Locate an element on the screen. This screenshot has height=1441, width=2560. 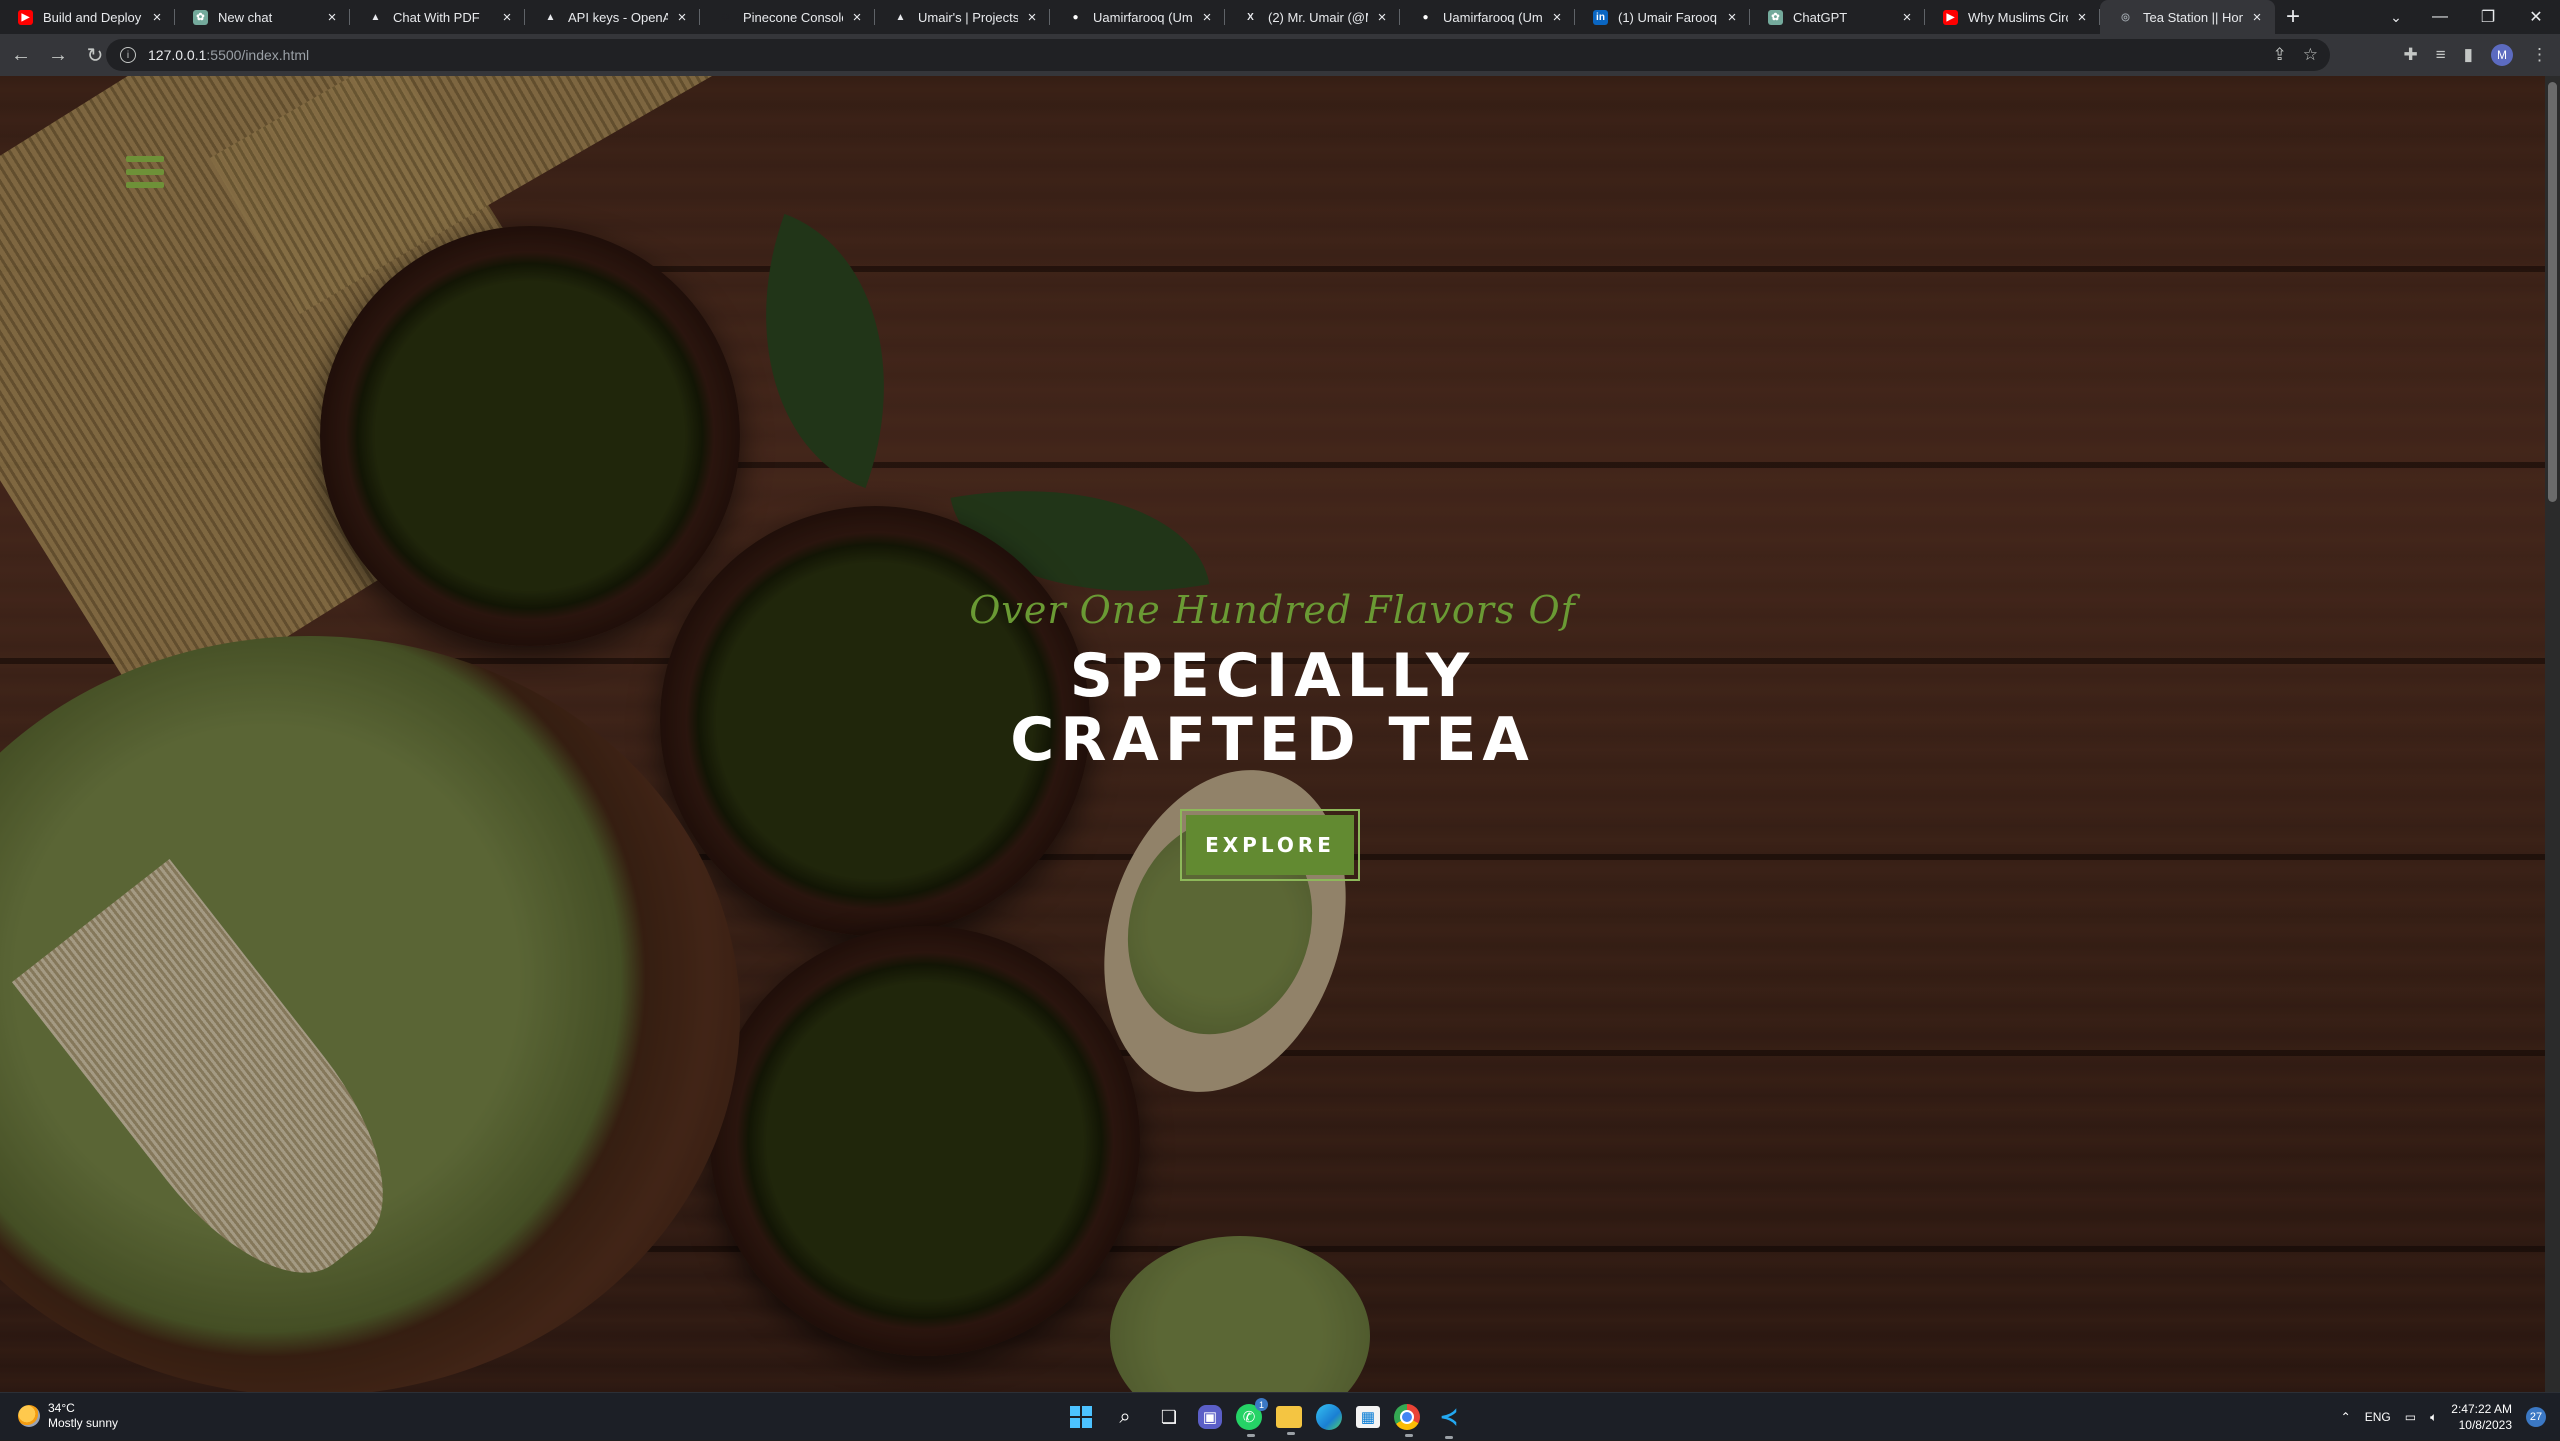
browser-tab: ▲ Umair's | Projects pa × is located at coordinates (962, 17).